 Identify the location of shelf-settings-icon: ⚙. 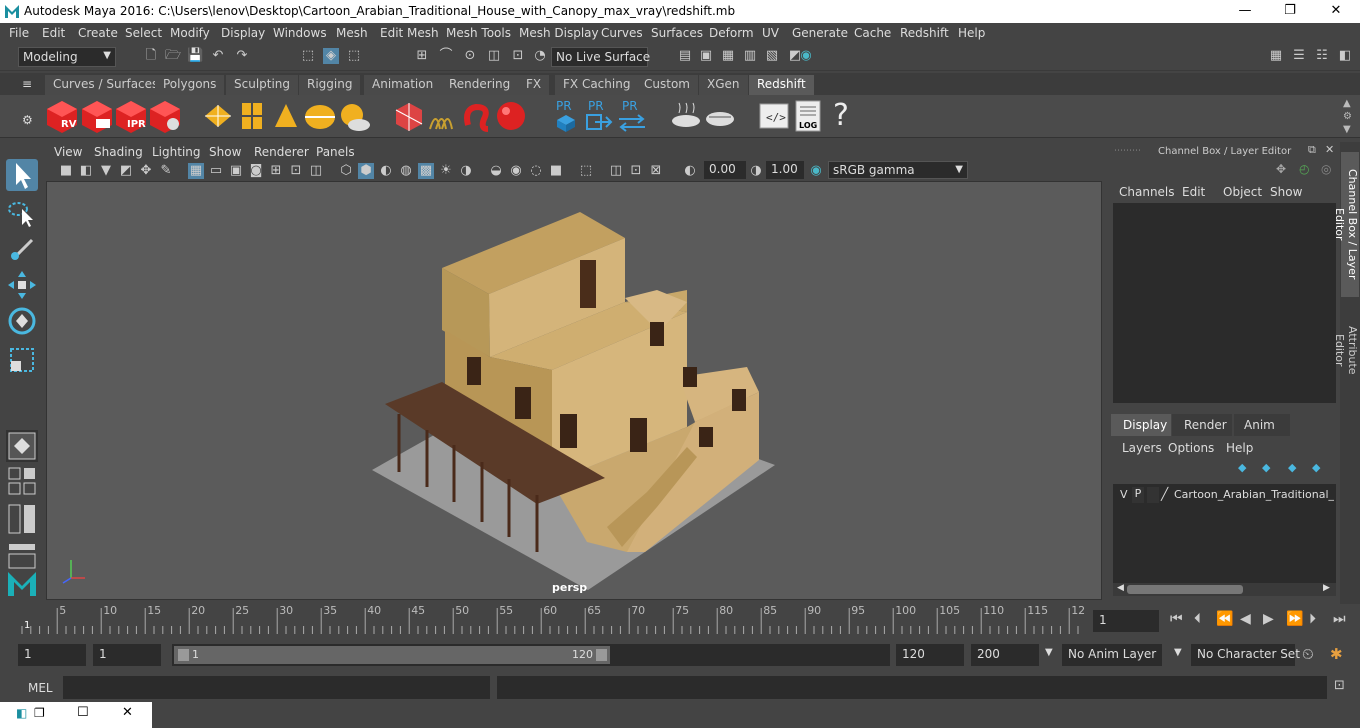
(27, 120).